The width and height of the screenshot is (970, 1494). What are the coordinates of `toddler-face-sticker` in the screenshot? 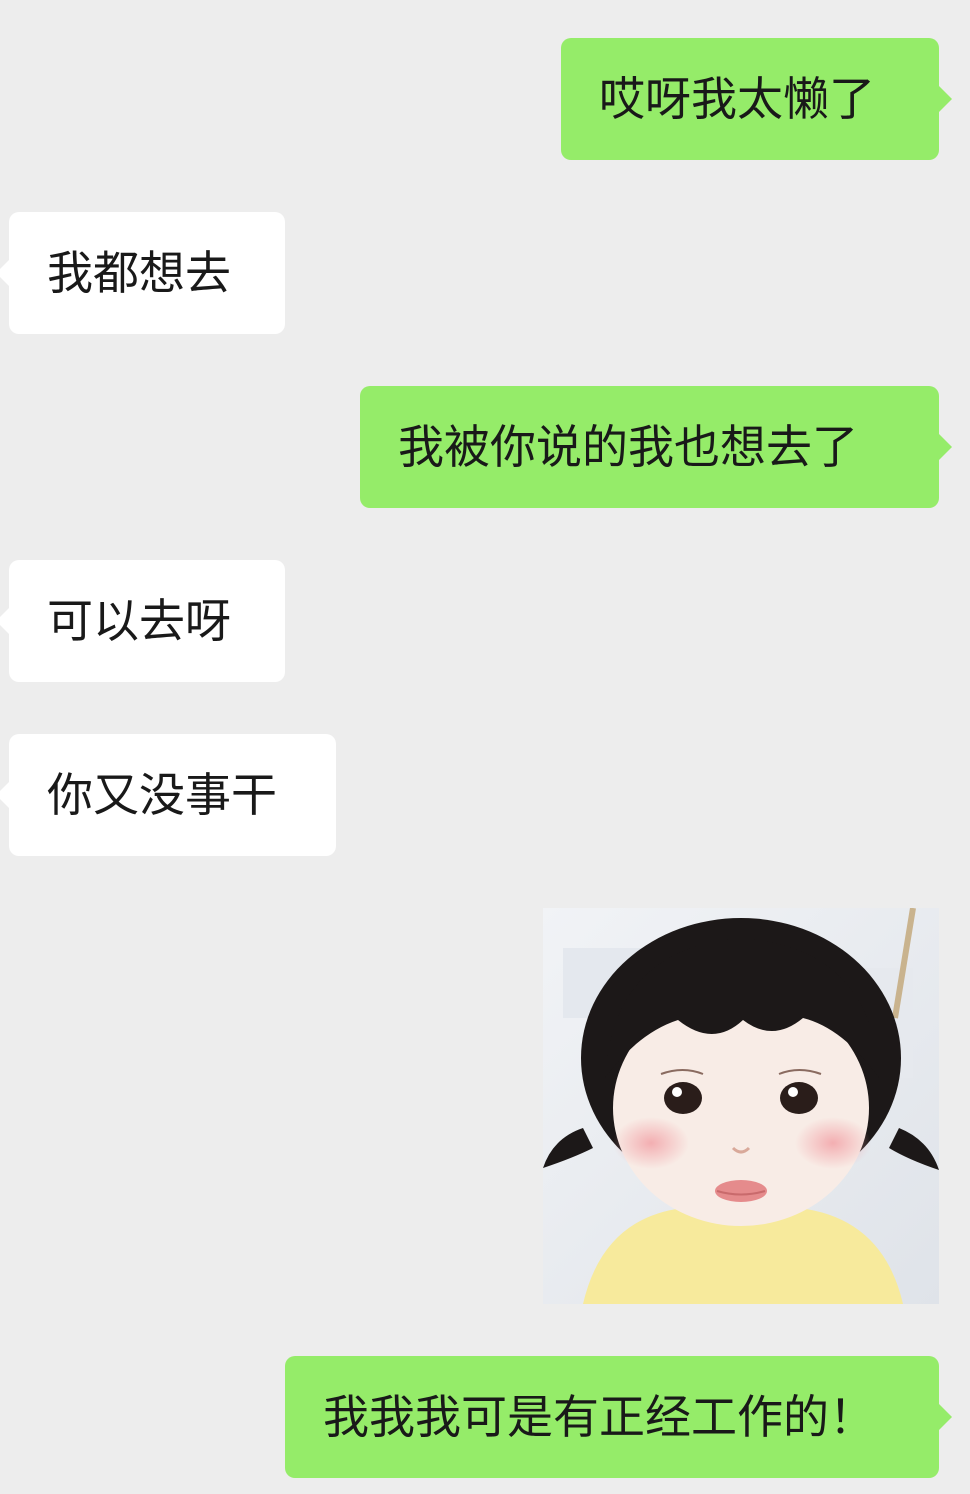 It's located at (741, 1106).